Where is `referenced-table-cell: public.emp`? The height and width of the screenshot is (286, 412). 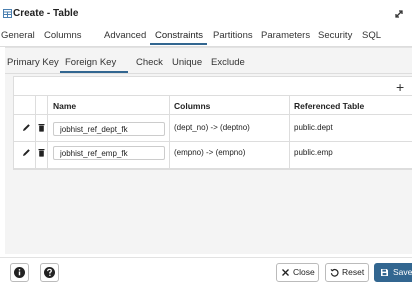 referenced-table-cell: public.emp is located at coordinates (313, 152).